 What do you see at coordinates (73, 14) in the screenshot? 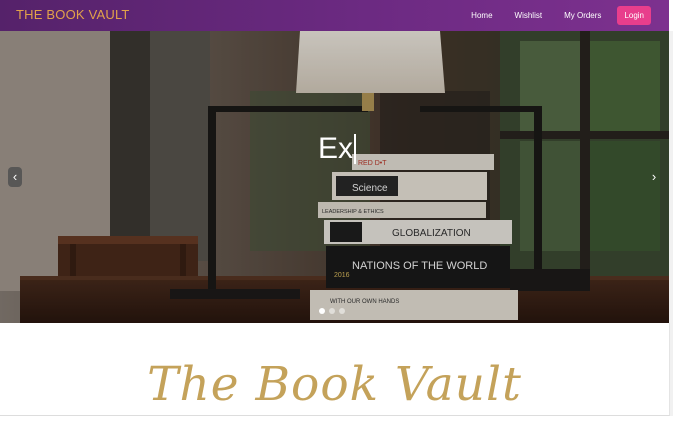
I see `brand-logo: THE BOOK VAULT` at bounding box center [73, 14].